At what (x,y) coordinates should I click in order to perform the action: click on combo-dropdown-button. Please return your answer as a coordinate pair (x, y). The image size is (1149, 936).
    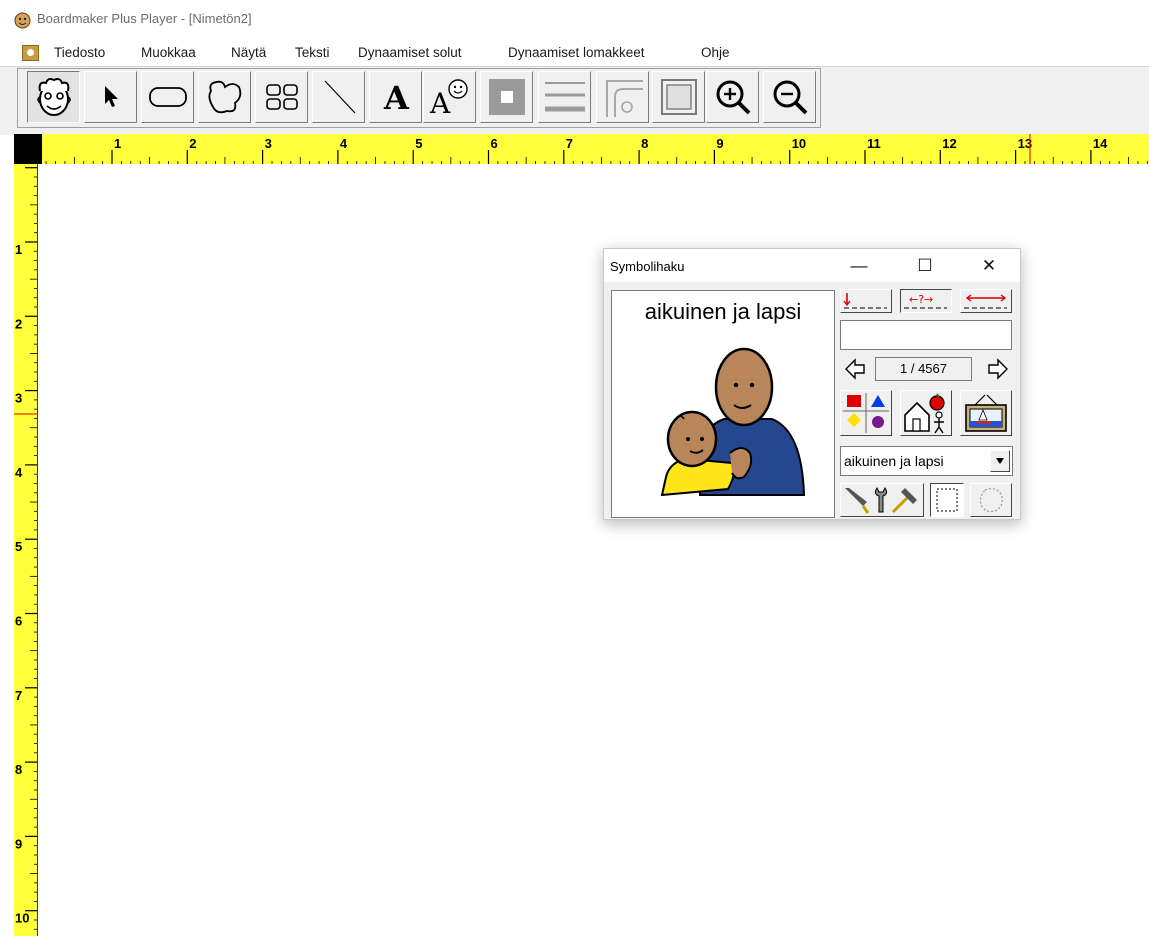
    Looking at the image, I should click on (1000, 461).